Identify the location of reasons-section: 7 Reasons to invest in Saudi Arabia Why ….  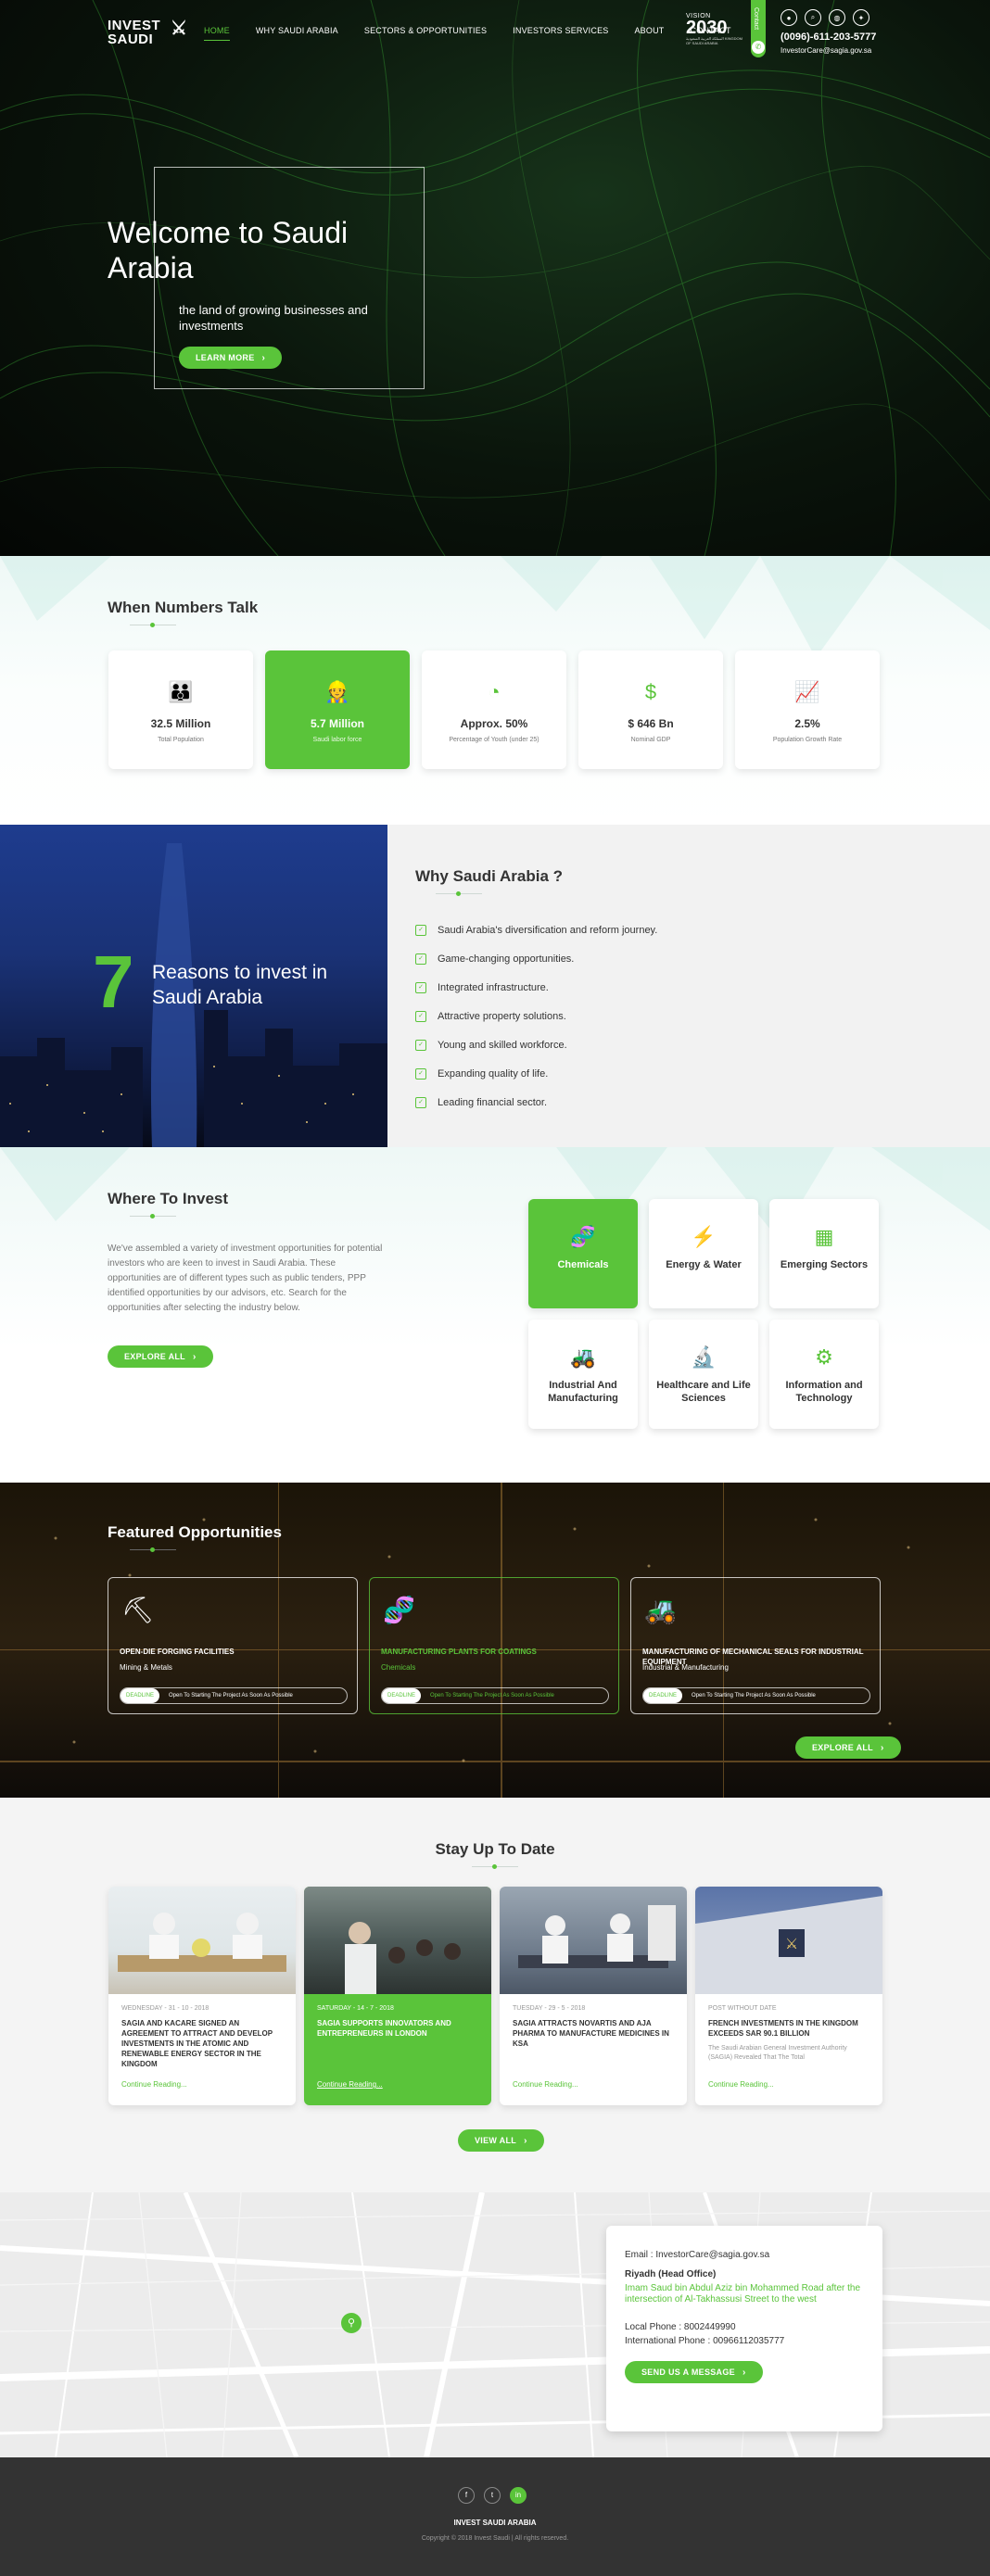
(495, 986).